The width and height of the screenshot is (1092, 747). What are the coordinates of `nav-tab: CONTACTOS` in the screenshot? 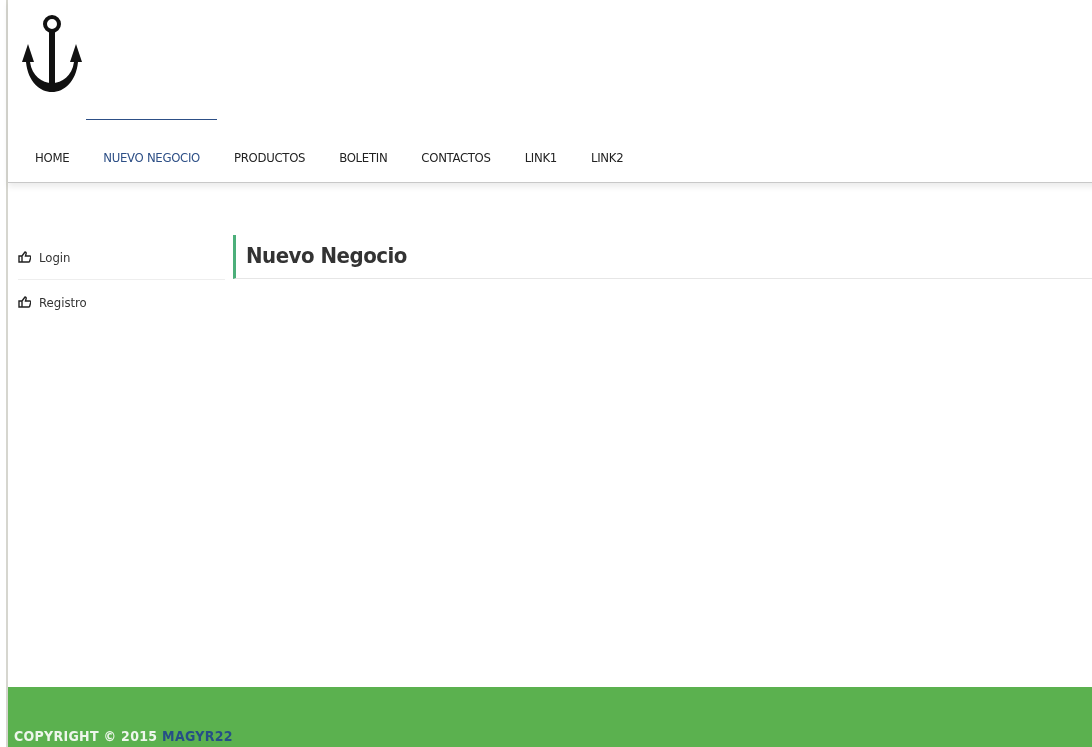 It's located at (456, 150).